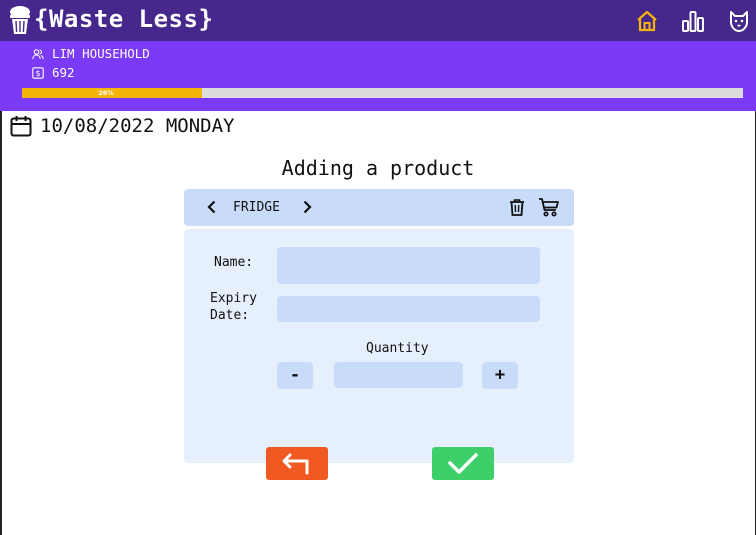  I want to click on points-row: $ 692, so click(53, 72).